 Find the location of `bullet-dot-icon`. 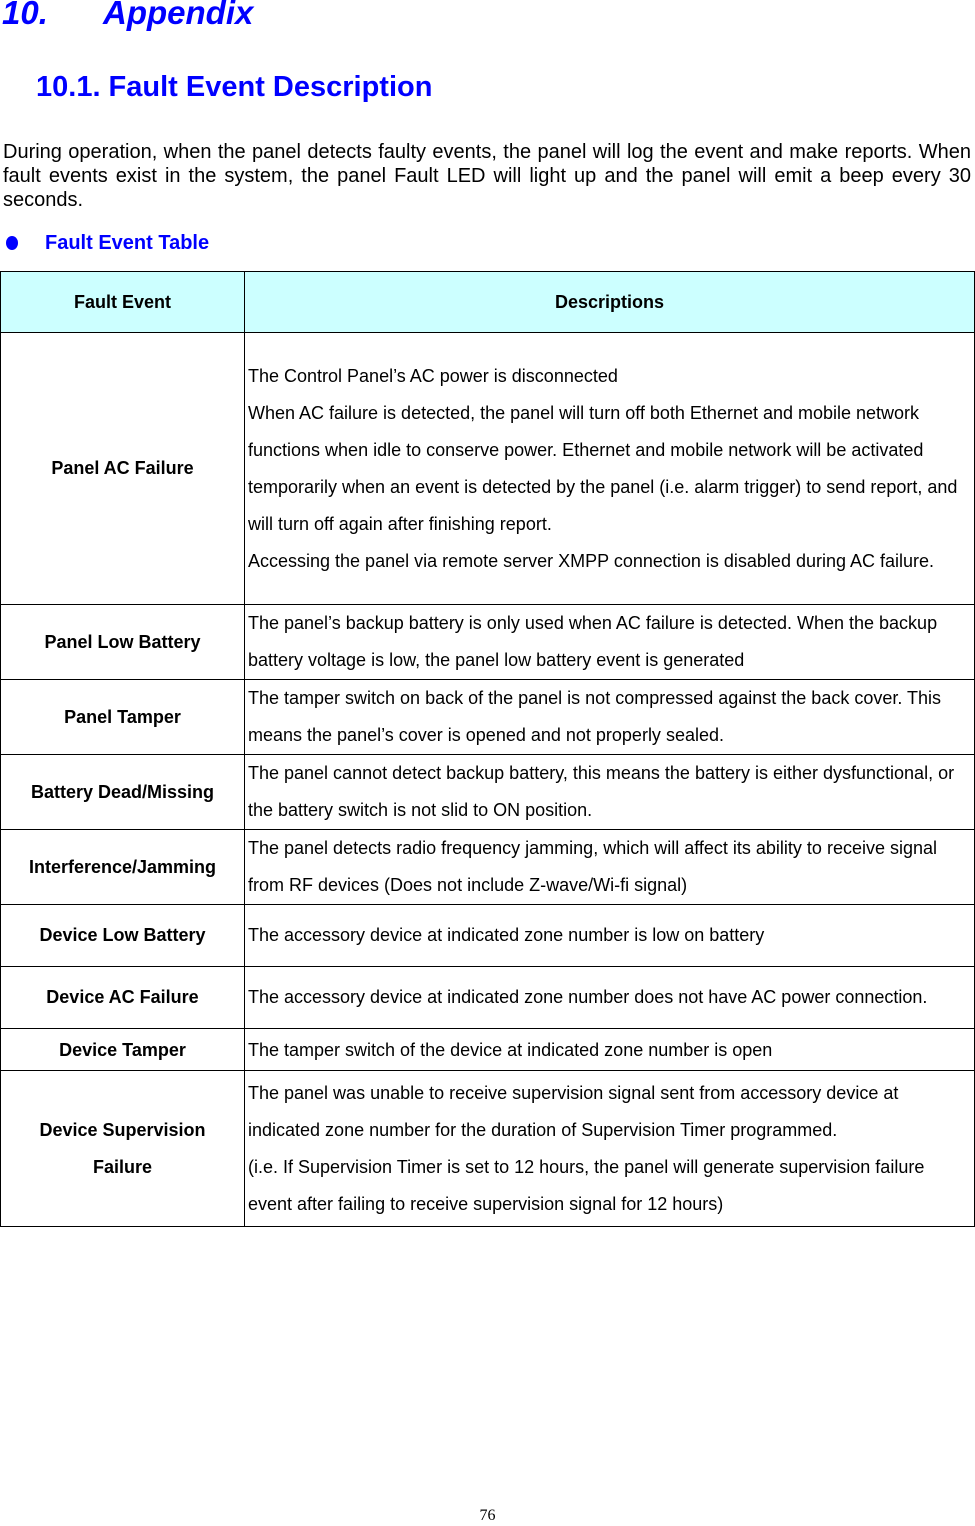

bullet-dot-icon is located at coordinates (12, 243).